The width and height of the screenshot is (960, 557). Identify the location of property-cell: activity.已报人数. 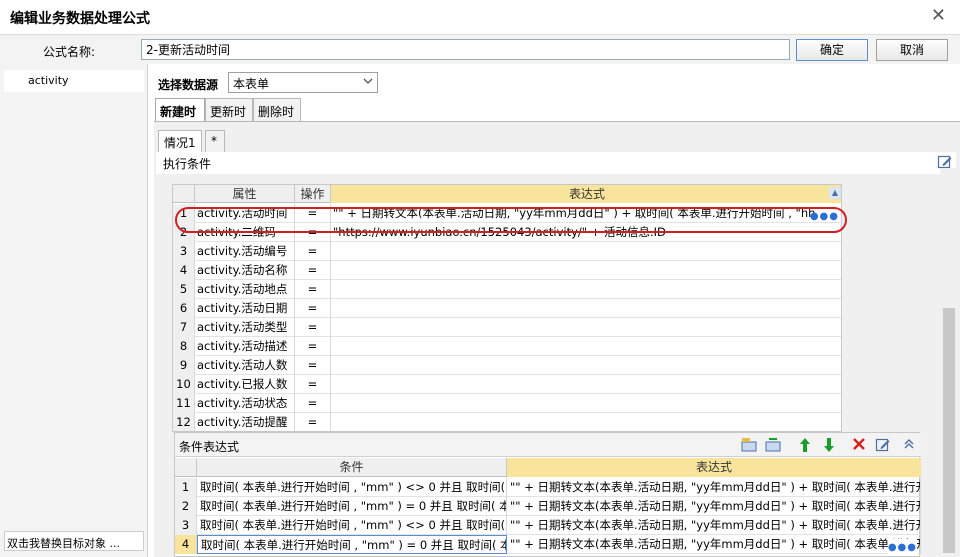
(245, 384).